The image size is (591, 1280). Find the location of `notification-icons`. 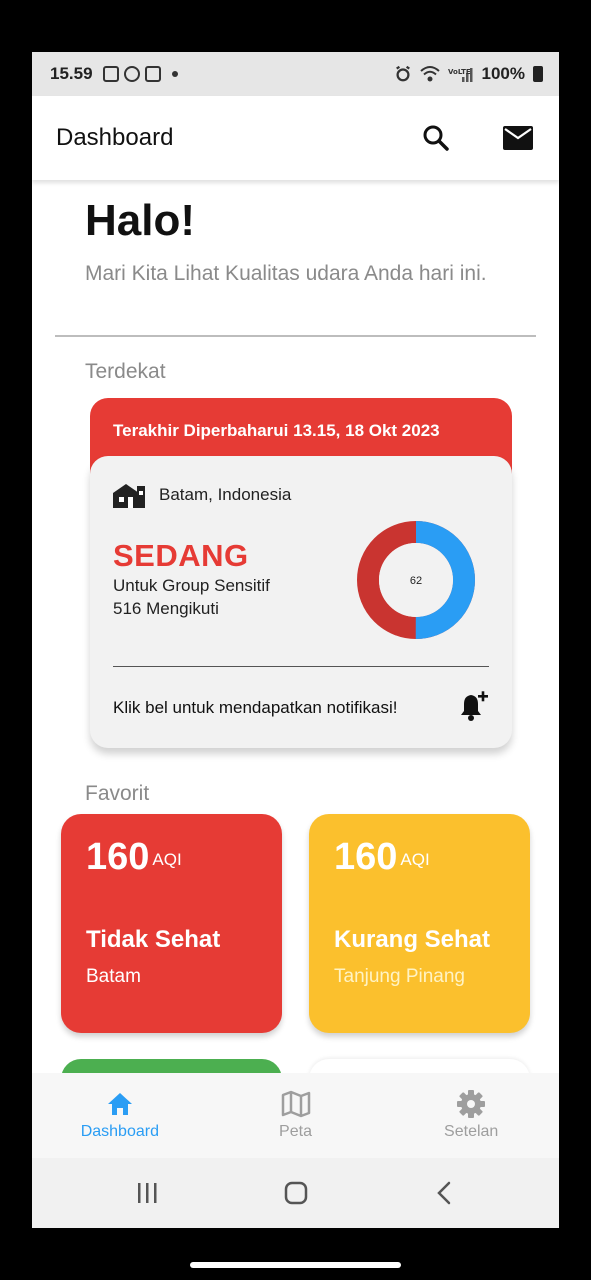

notification-icons is located at coordinates (140, 74).